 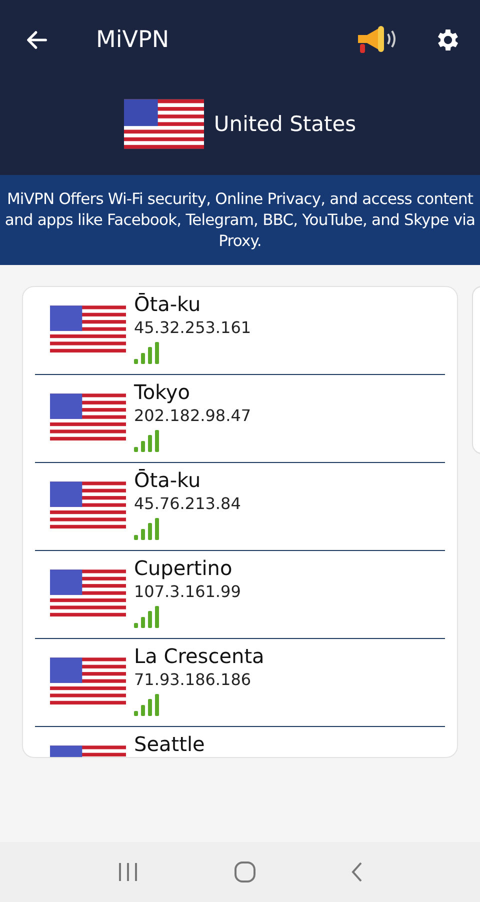 What do you see at coordinates (240, 742) in the screenshot?
I see `server-item: Seattle` at bounding box center [240, 742].